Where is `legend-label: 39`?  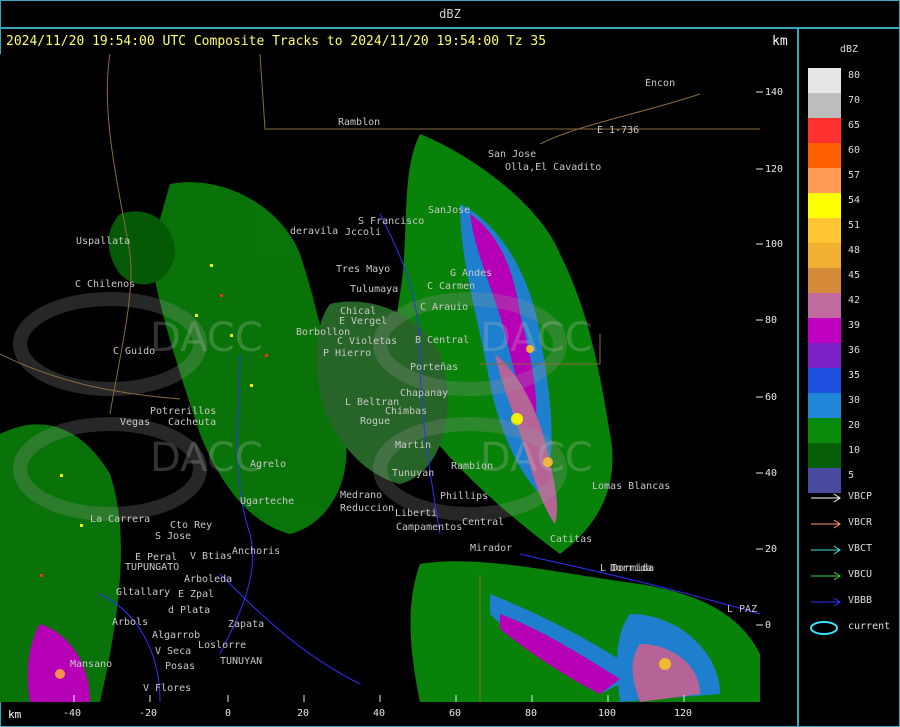 legend-label: 39 is located at coordinates (854, 325).